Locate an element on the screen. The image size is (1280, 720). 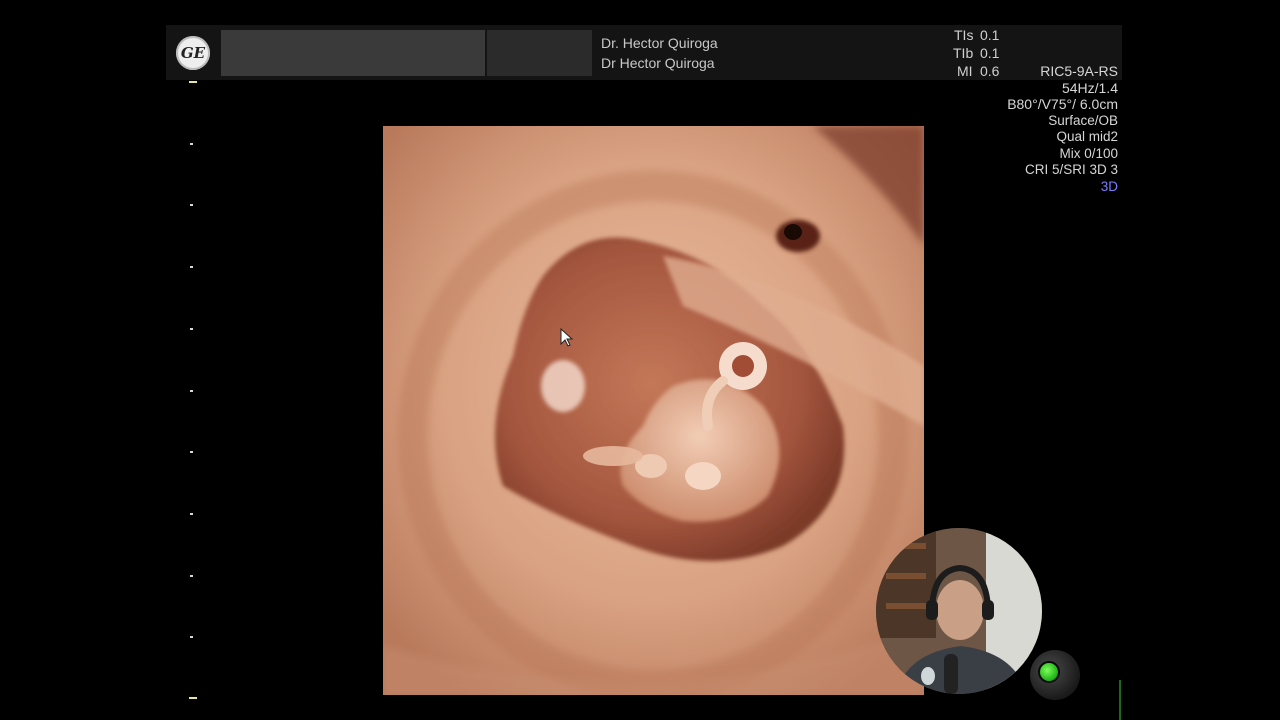
ge-logo-mark: GE is located at coordinates (193, 53).